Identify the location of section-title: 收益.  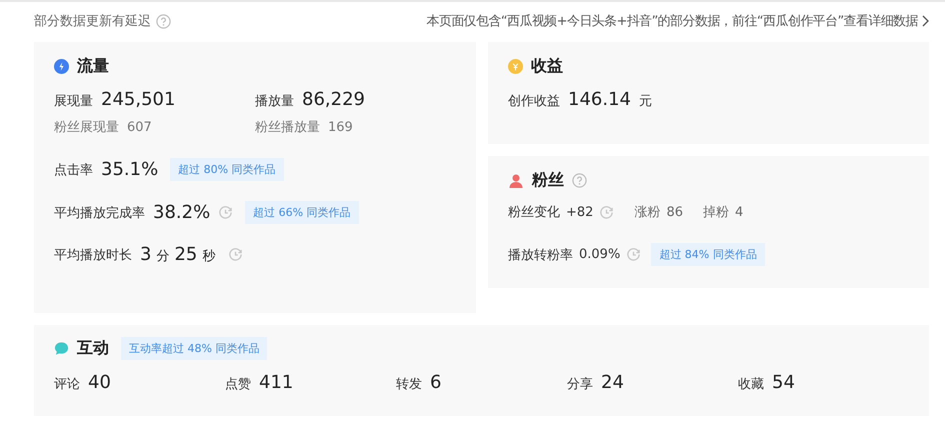
(547, 66).